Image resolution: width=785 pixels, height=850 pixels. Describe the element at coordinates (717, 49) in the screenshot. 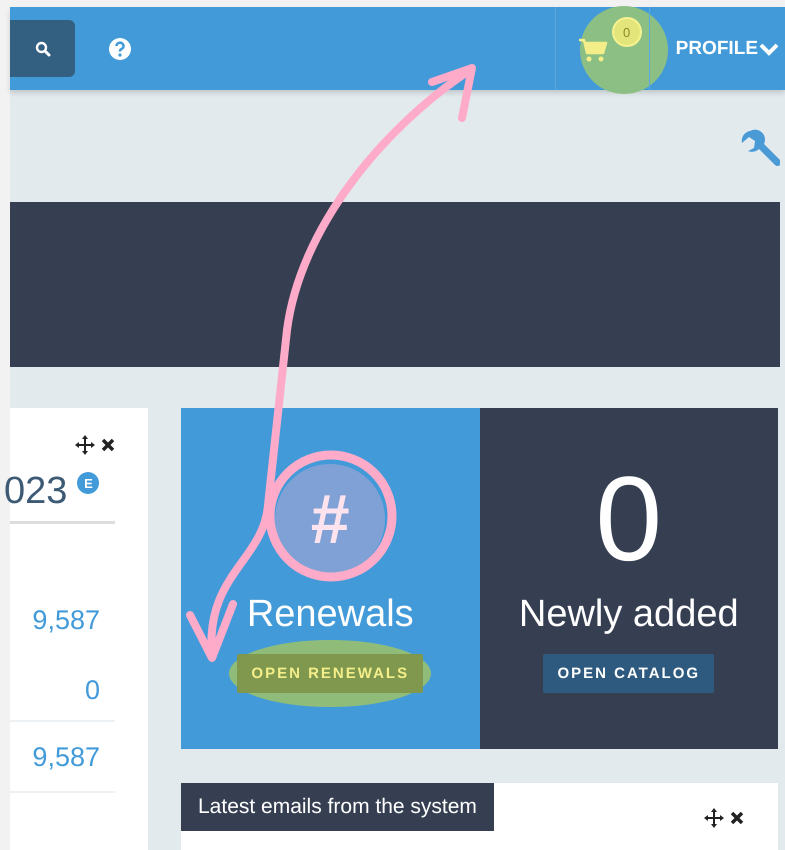

I see `profile-menu: PROFILE` at that location.